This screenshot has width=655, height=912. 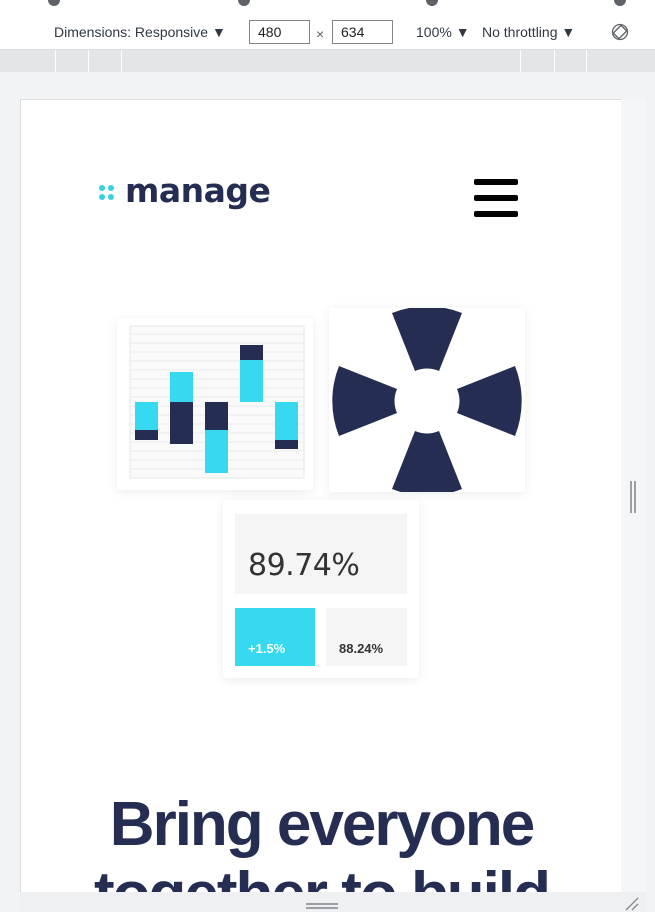 I want to click on corner-resize-icon, so click(x=632, y=904).